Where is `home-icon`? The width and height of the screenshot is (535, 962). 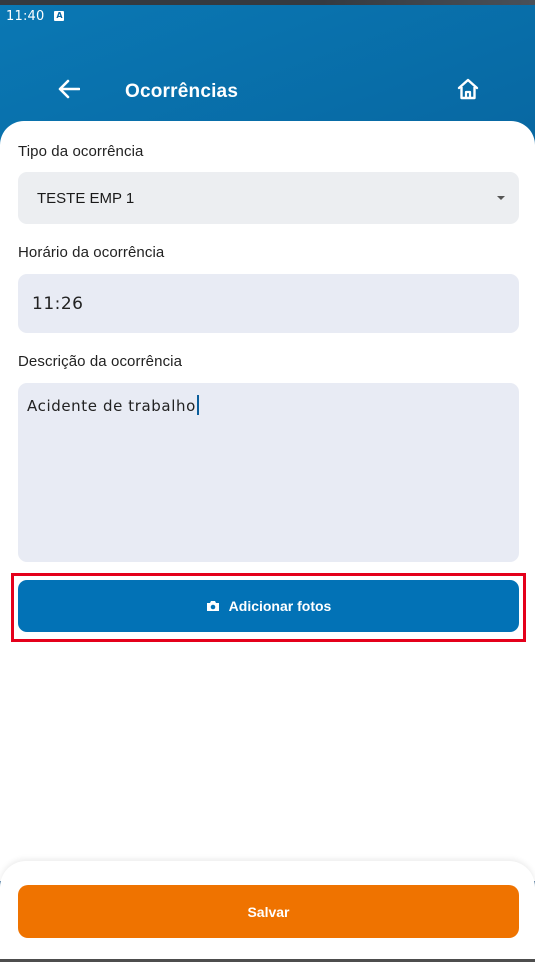
home-icon is located at coordinates (468, 91).